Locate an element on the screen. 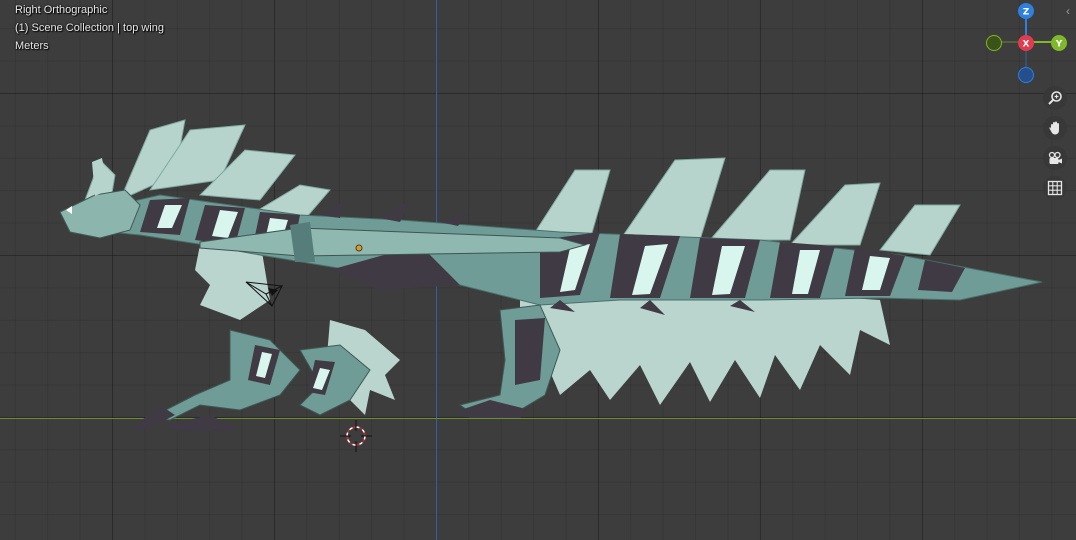  gizmo-neg-y-handle is located at coordinates (994, 43).